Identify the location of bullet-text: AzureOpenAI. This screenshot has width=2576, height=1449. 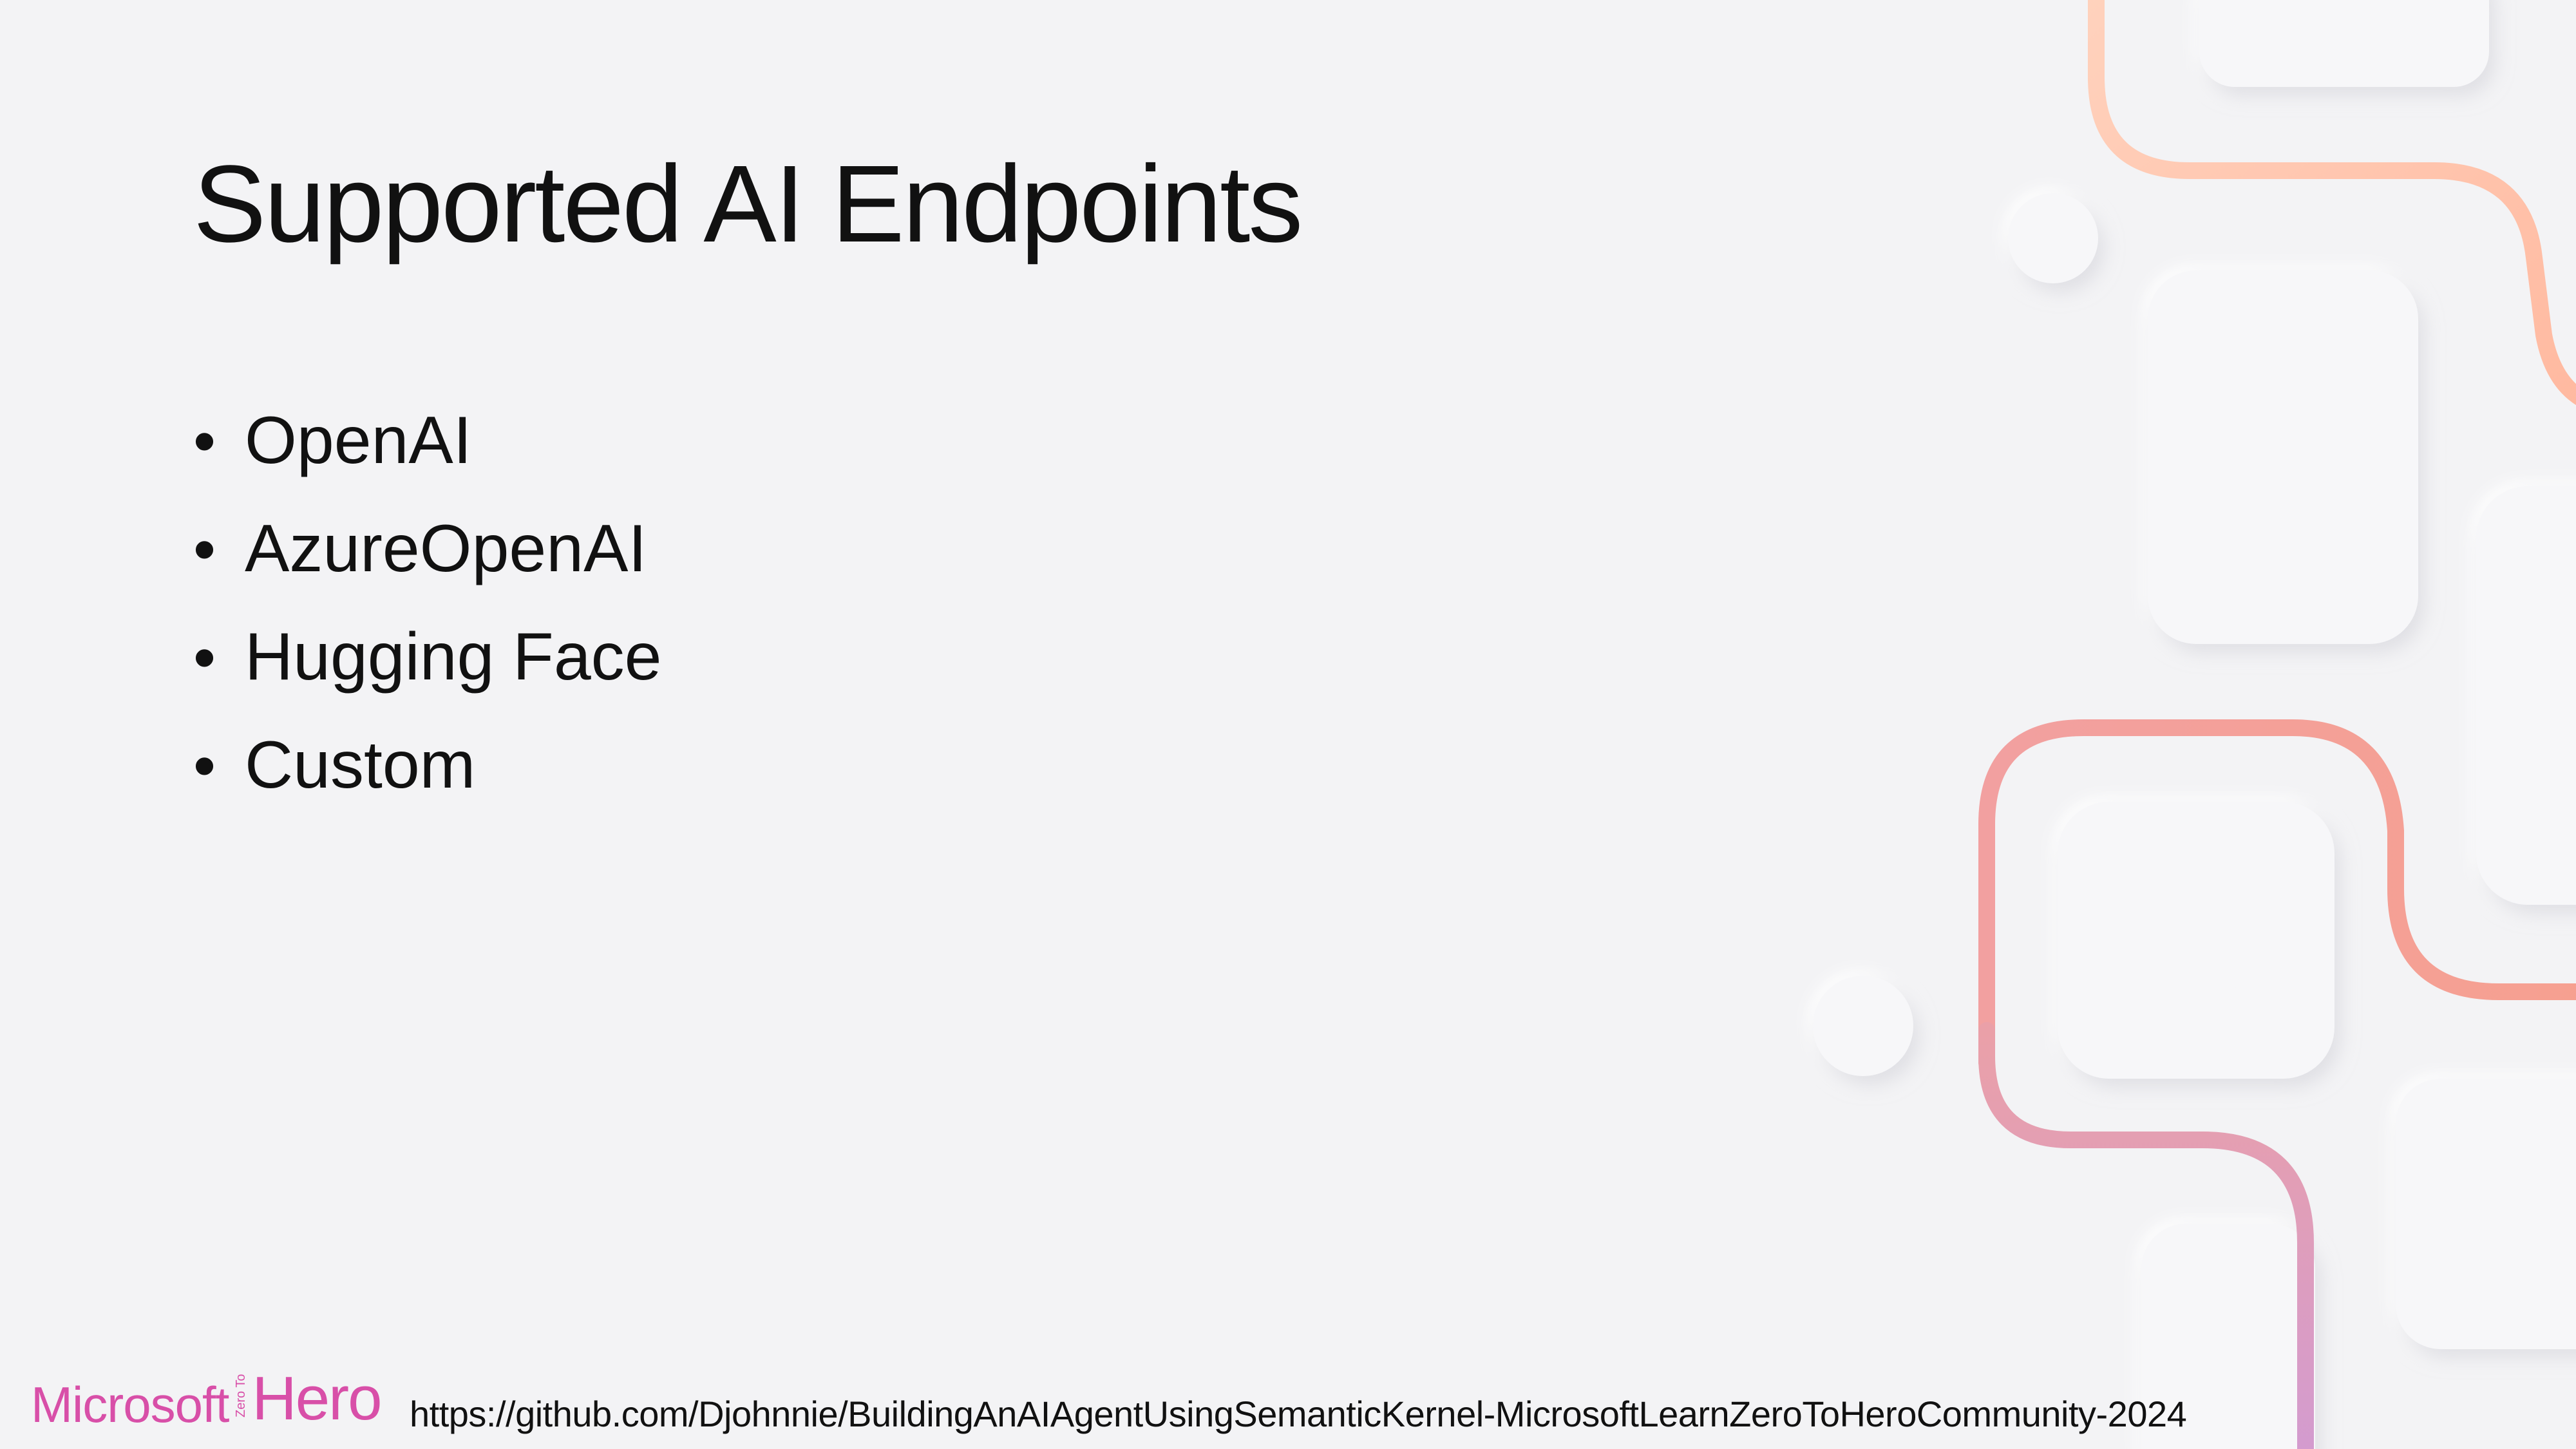
(446, 548).